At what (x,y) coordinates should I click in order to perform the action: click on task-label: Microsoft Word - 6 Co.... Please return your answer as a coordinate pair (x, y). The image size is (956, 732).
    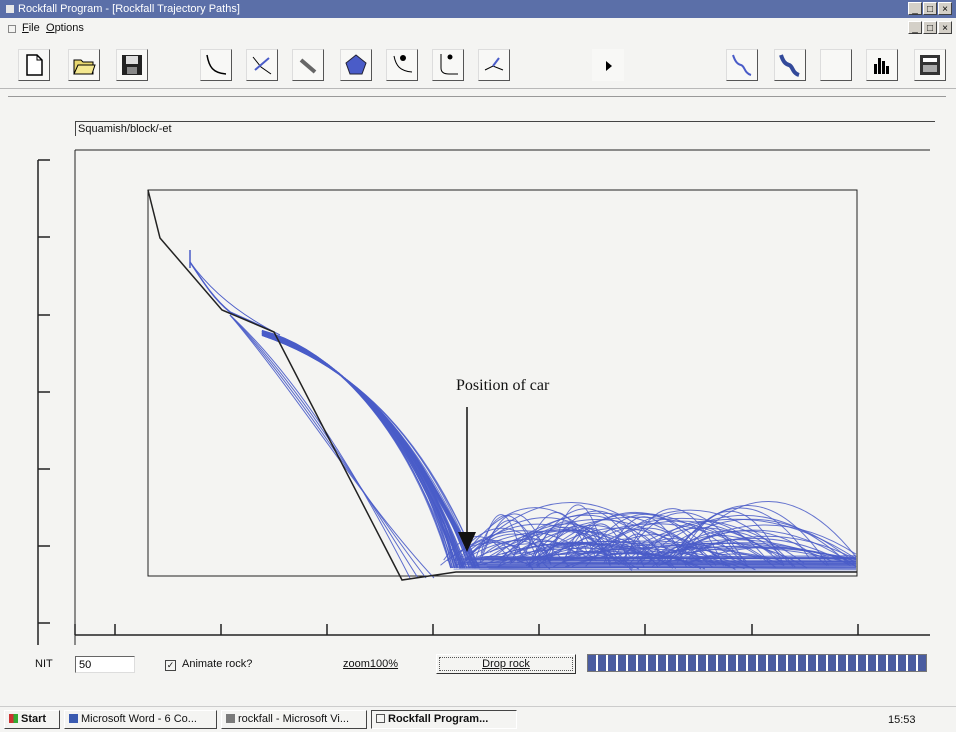
    Looking at the image, I should click on (139, 719).